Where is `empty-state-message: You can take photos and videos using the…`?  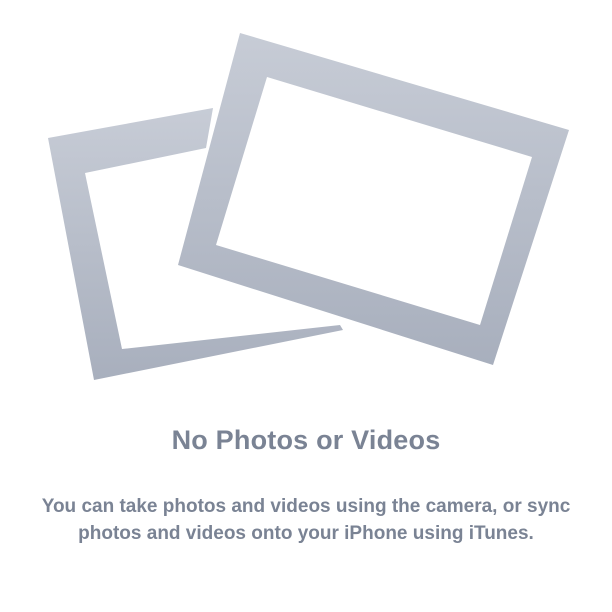 empty-state-message: You can take photos and videos using the… is located at coordinates (306, 520).